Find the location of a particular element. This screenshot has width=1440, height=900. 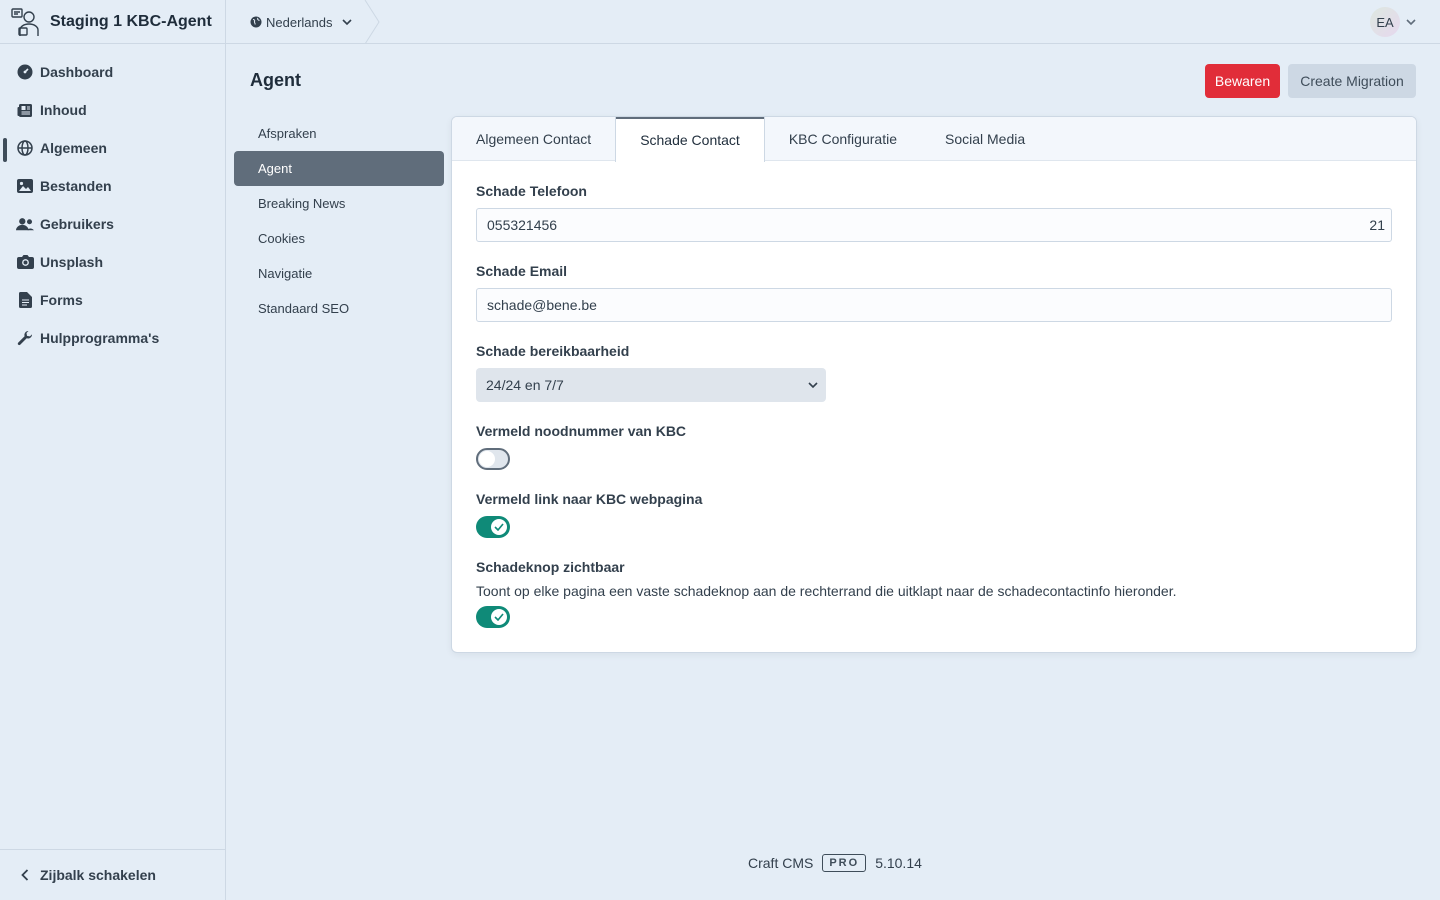

page-title: Agent is located at coordinates (275, 80).